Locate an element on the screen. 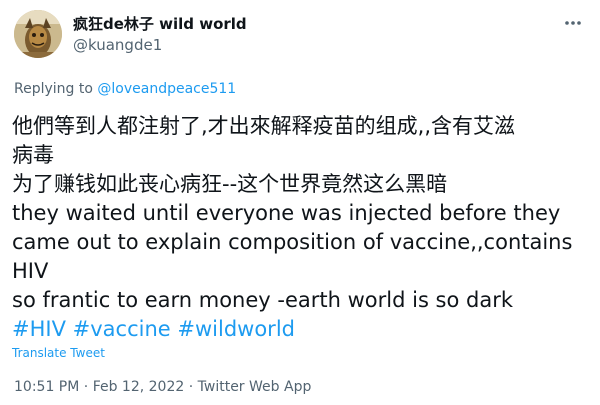 The image size is (600, 405). reply-to-handle-link: @loveandpeace511 is located at coordinates (166, 89).